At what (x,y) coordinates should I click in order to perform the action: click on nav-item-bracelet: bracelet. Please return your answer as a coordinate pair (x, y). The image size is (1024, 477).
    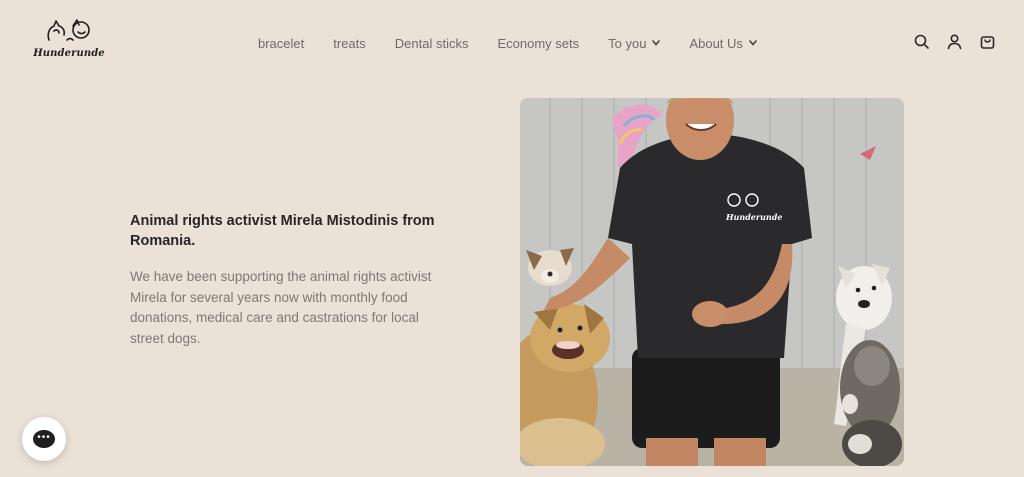
    Looking at the image, I should click on (281, 43).